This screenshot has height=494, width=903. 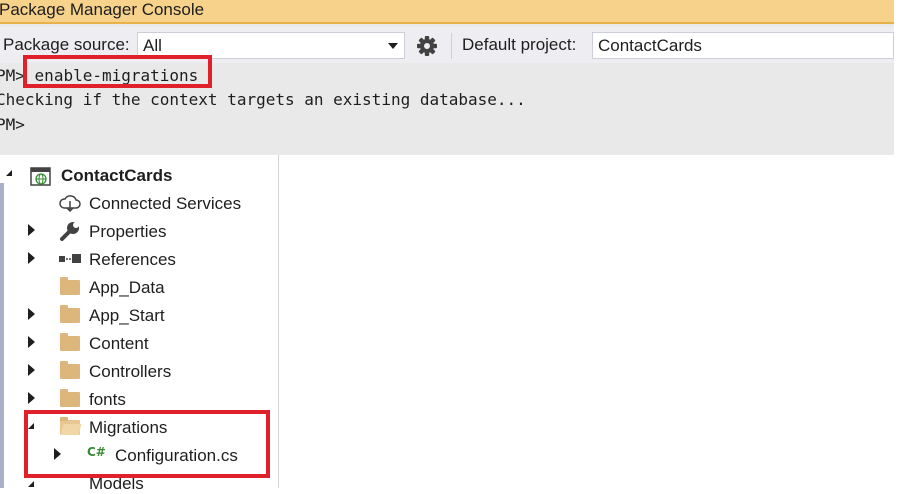 I want to click on default-project-label: Default project:, so click(x=519, y=44).